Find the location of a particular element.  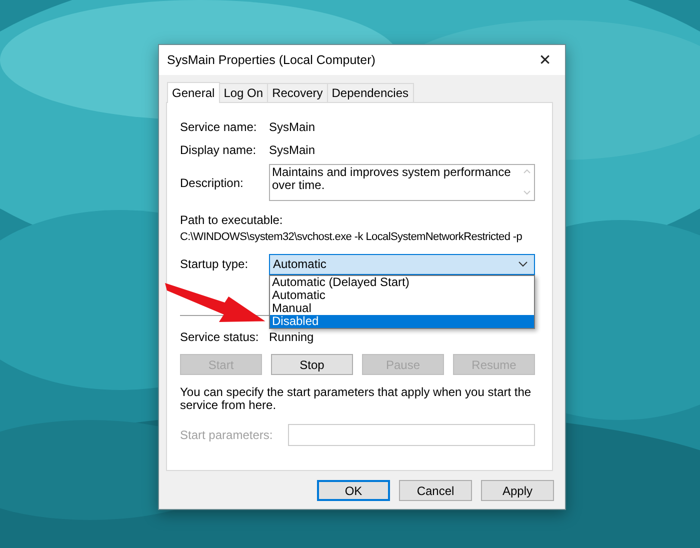

field-label: Service status: is located at coordinates (220, 337).